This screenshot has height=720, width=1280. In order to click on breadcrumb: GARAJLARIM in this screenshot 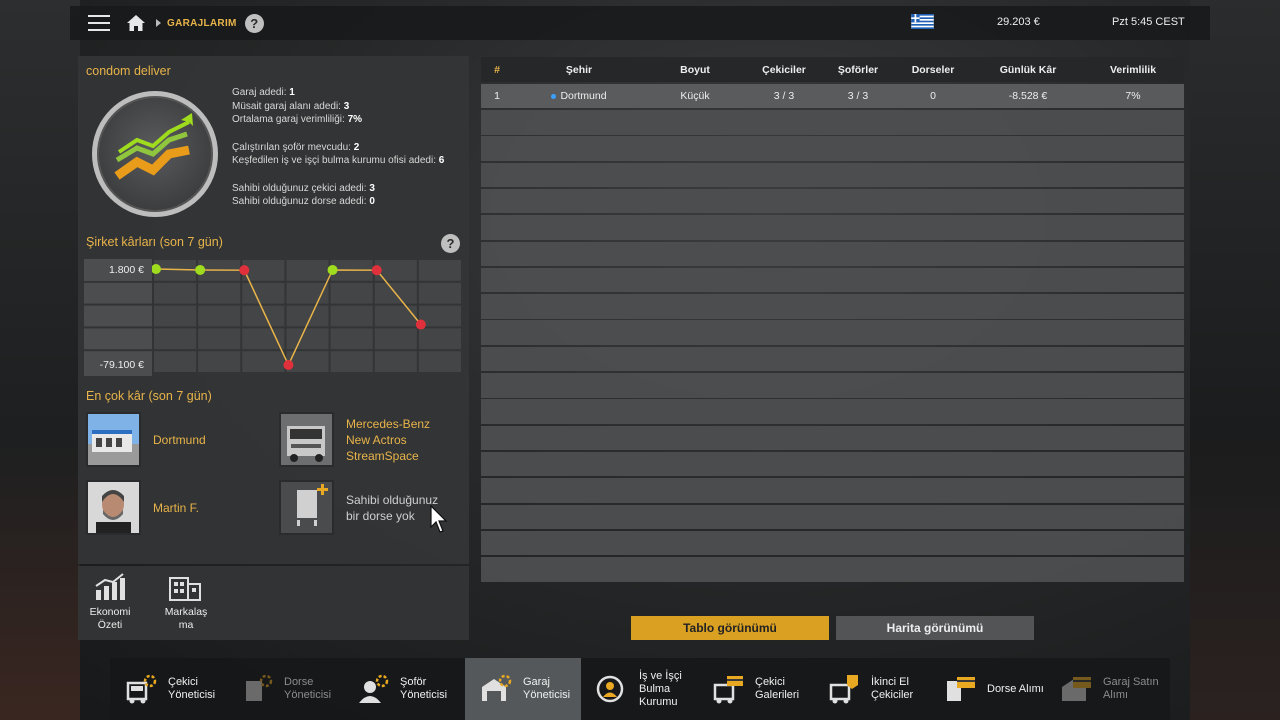, I will do `click(202, 23)`.